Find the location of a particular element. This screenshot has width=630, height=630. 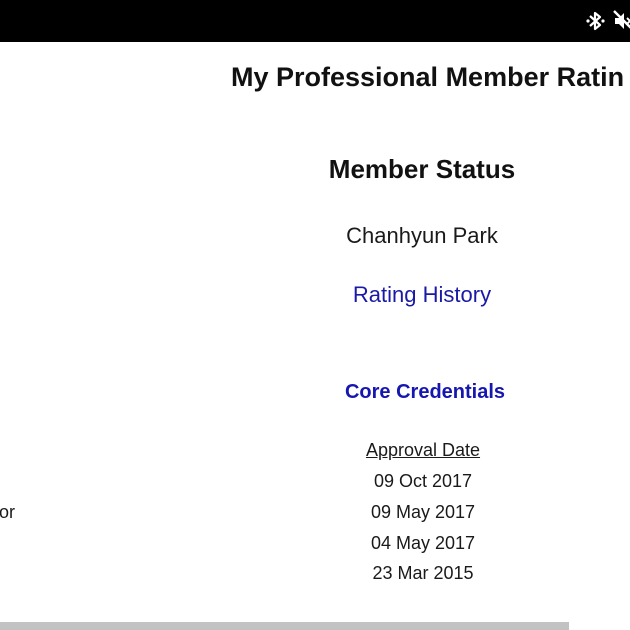

status-bar is located at coordinates (315, 21).